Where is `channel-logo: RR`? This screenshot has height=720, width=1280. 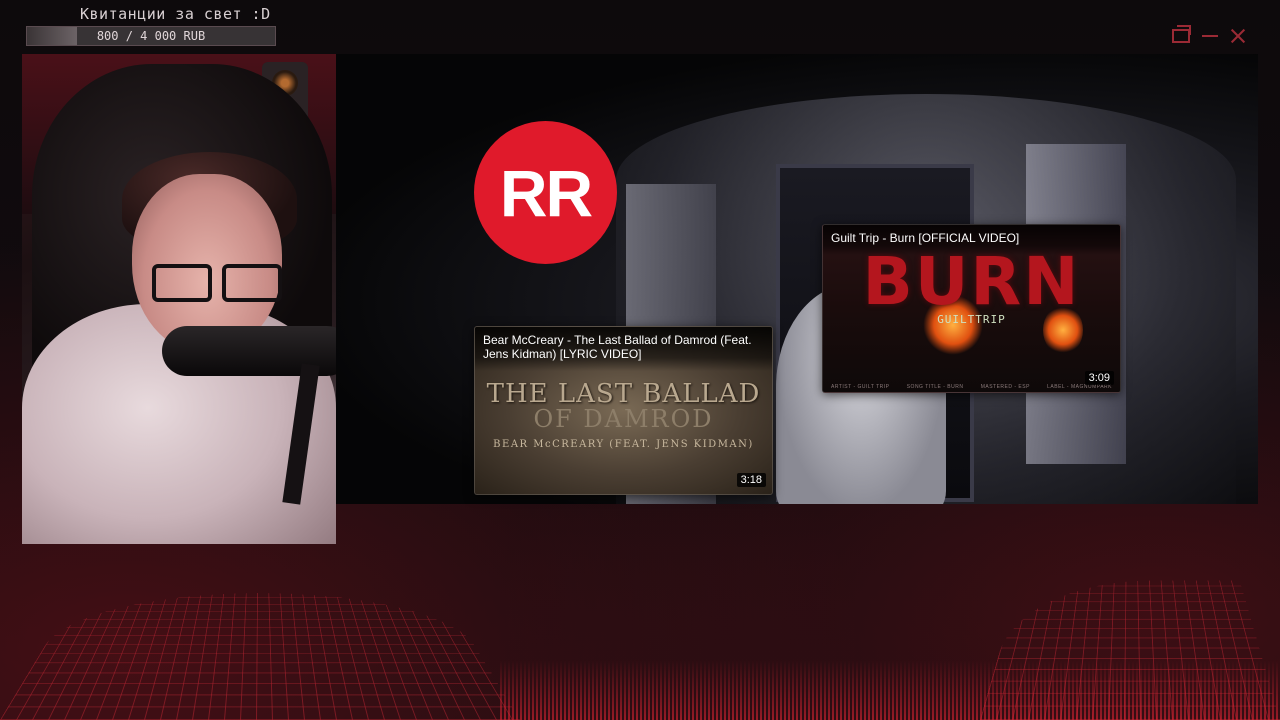
channel-logo: RR is located at coordinates (545, 192).